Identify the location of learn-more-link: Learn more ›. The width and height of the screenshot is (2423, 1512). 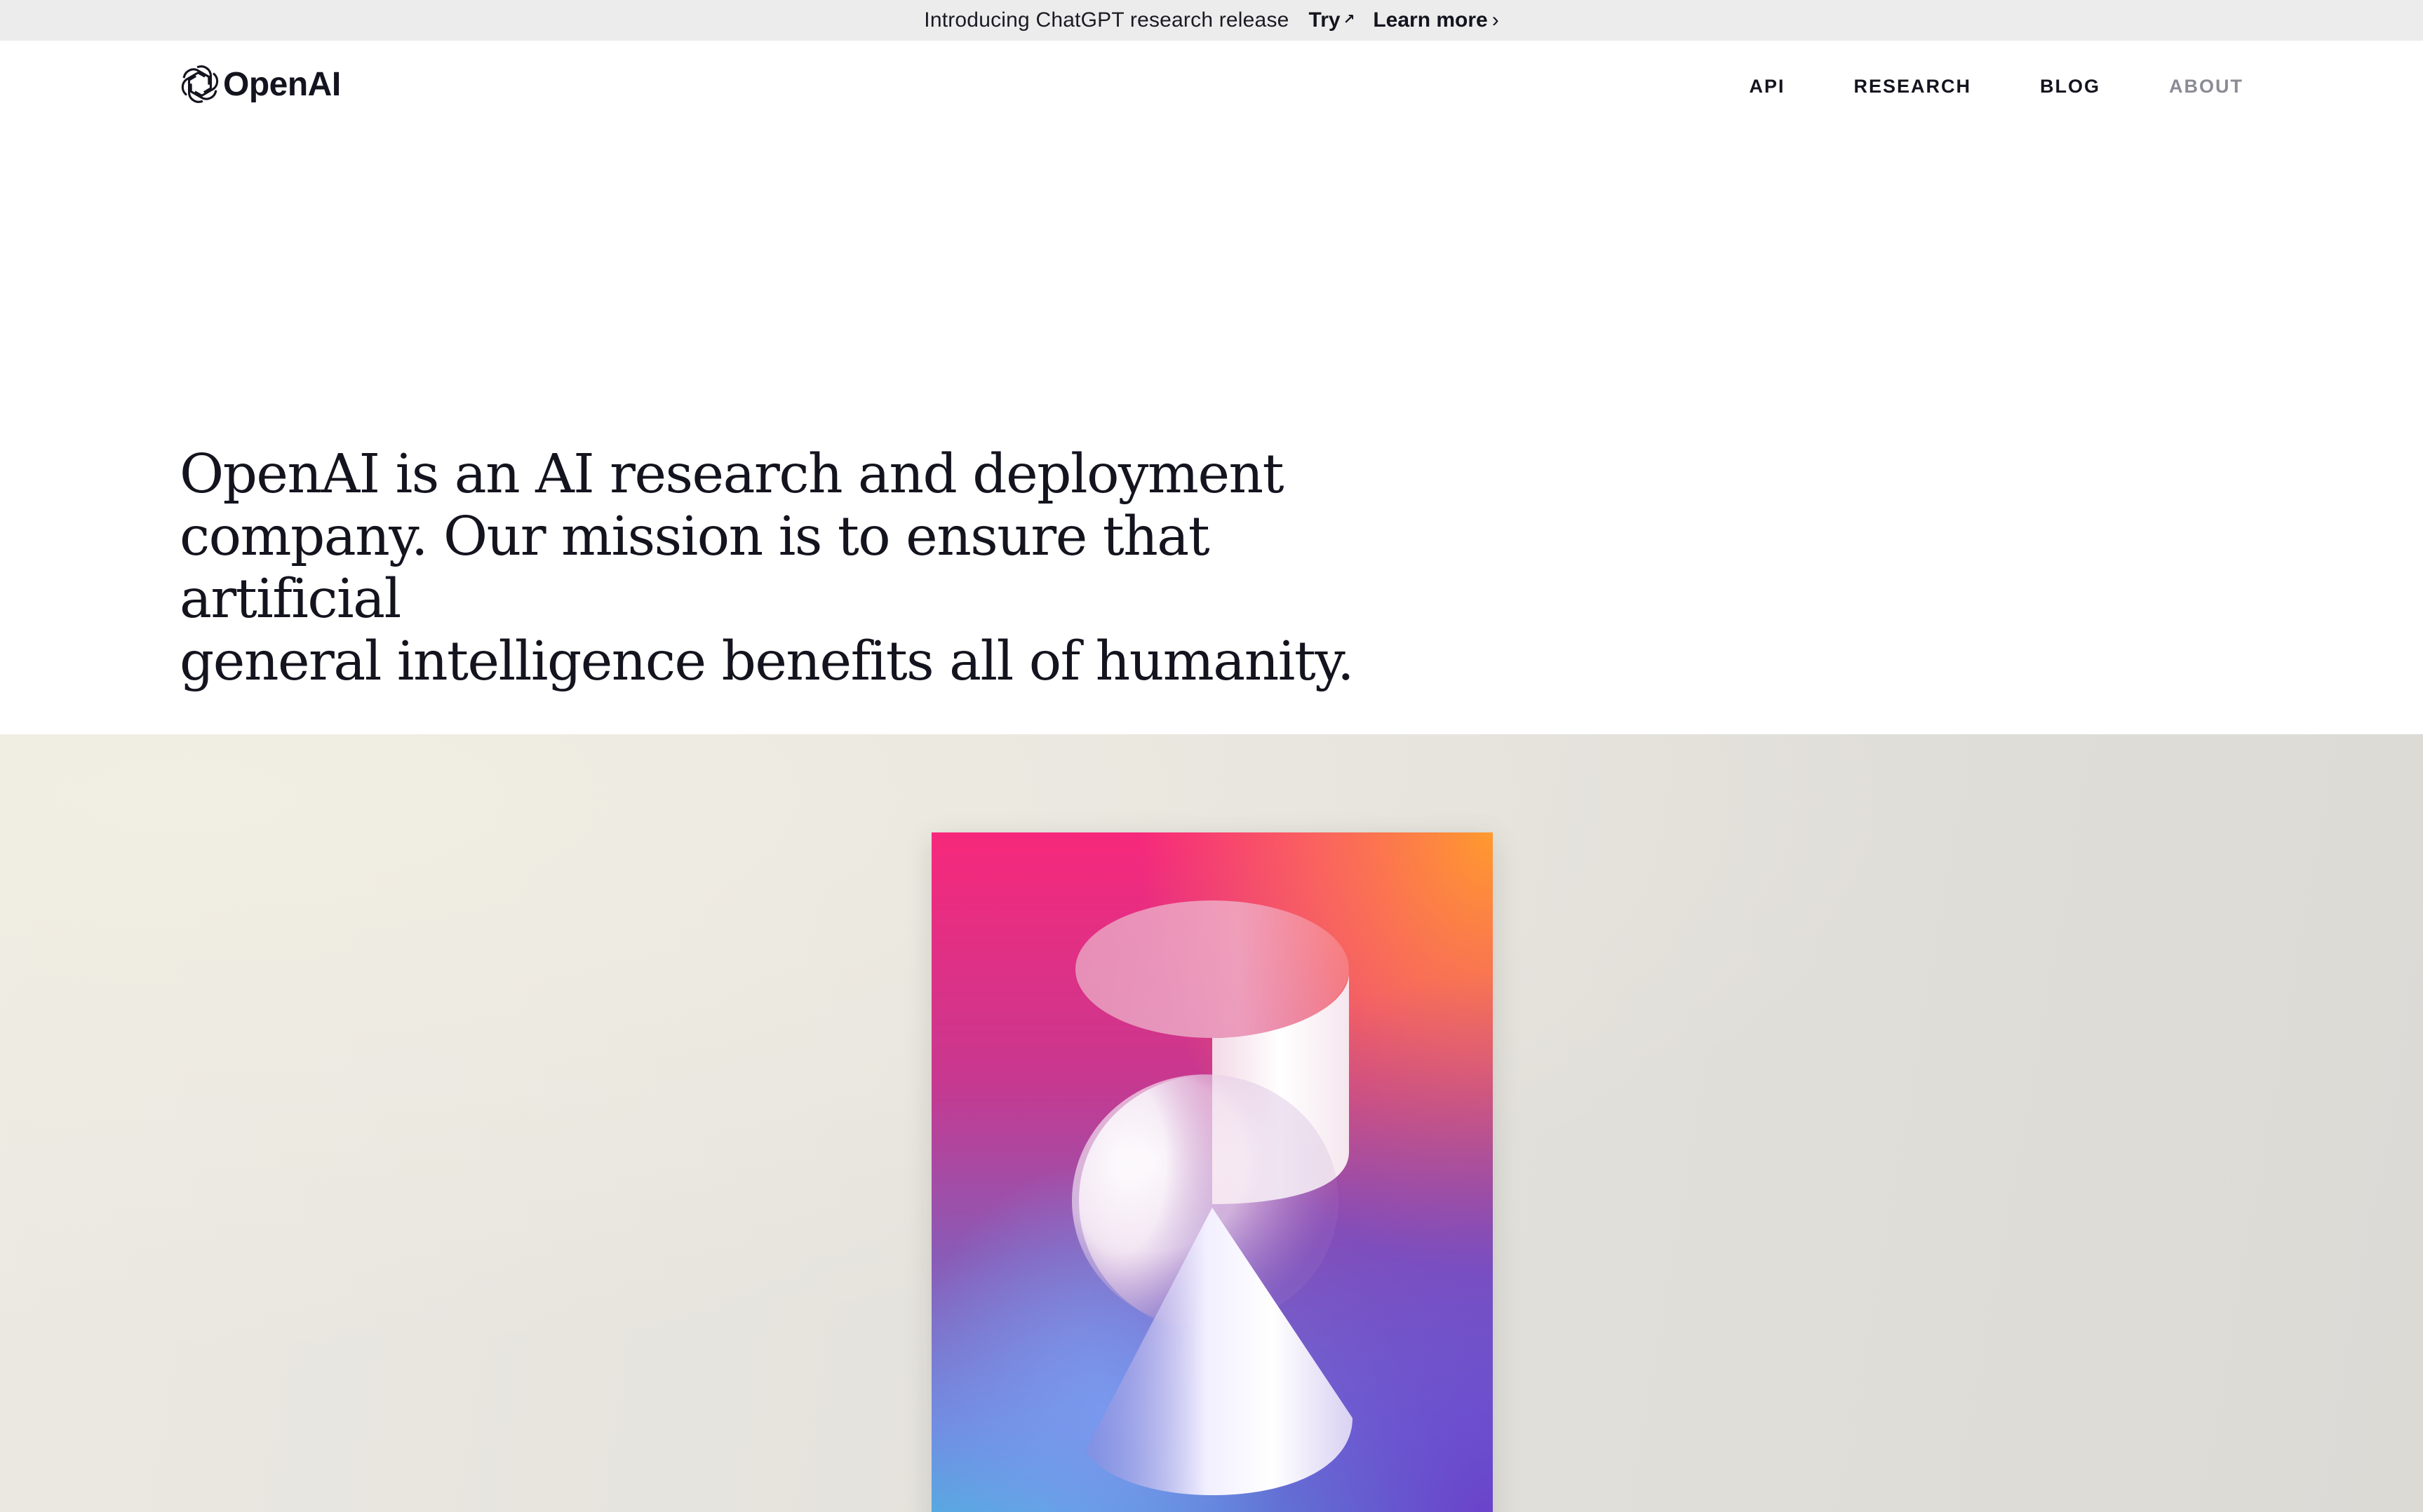
(1436, 20).